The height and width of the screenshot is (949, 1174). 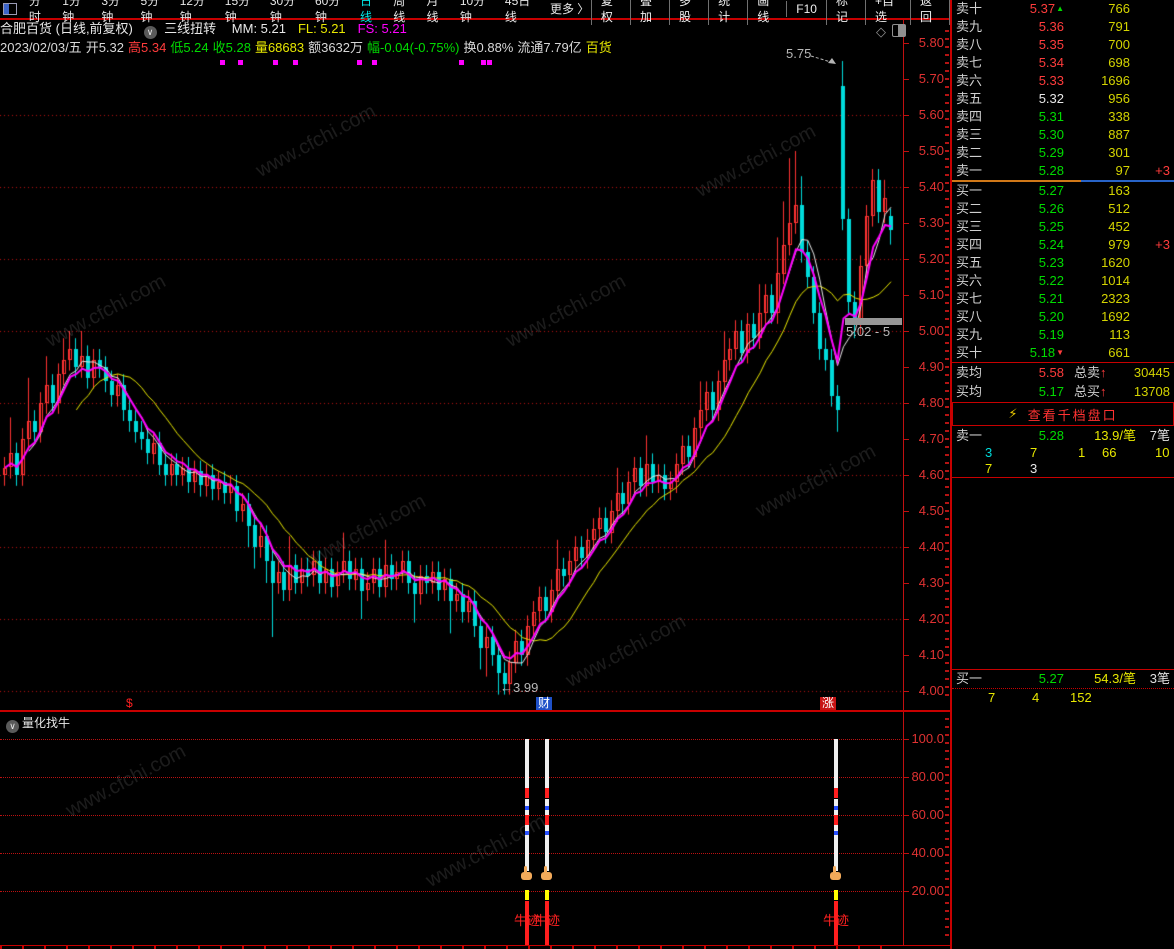 I want to click on level-volume: 301, so click(x=1119, y=152).